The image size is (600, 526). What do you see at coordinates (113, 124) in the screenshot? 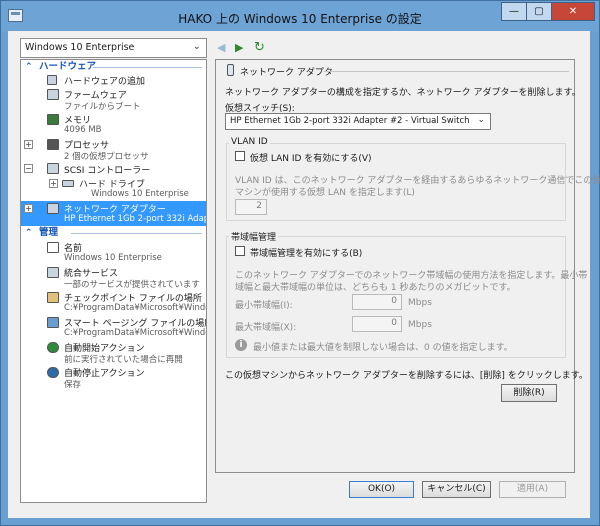
I see `tree-item-memory: メモリ 4096 MB` at bounding box center [113, 124].